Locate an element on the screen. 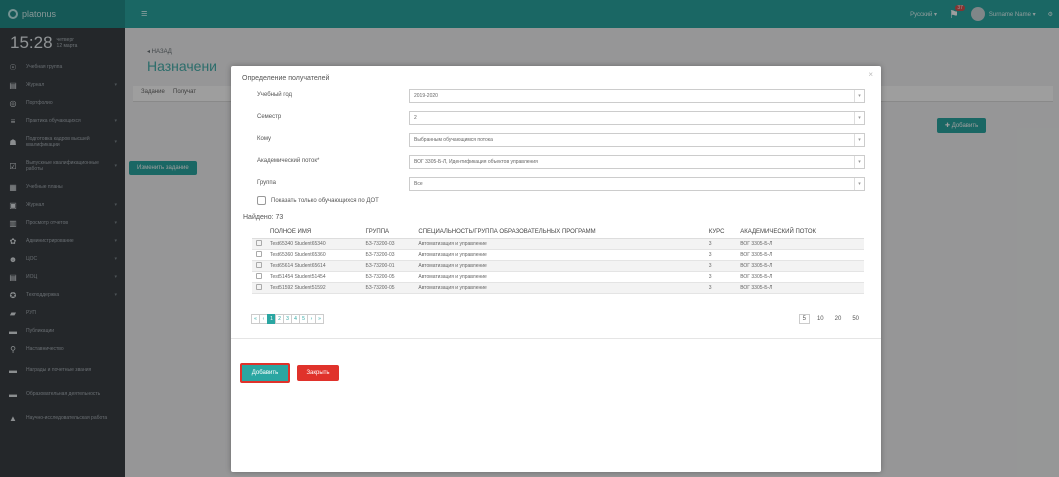 Image resolution: width=1059 pixels, height=477 pixels. to-whom-select: Выбранным обучающимся потока ▾ is located at coordinates (637, 140).